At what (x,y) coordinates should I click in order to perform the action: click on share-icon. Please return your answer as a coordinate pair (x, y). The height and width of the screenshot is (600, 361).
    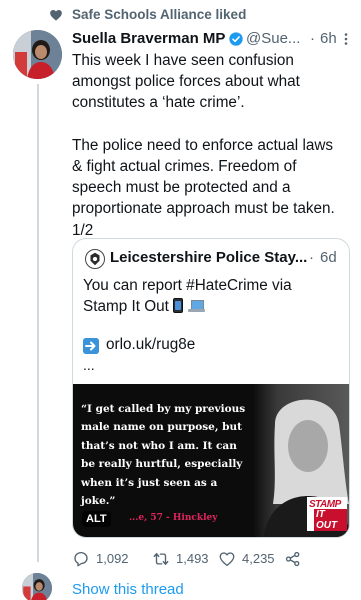
    Looking at the image, I should click on (292, 559).